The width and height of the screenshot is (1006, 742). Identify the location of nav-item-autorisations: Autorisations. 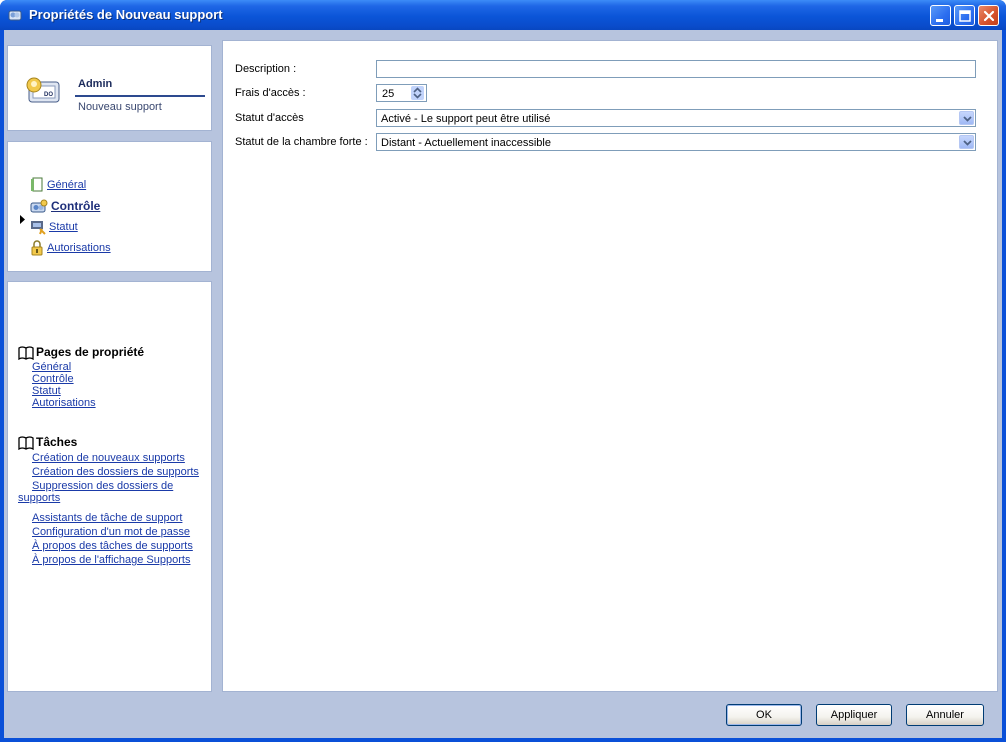
(70, 248).